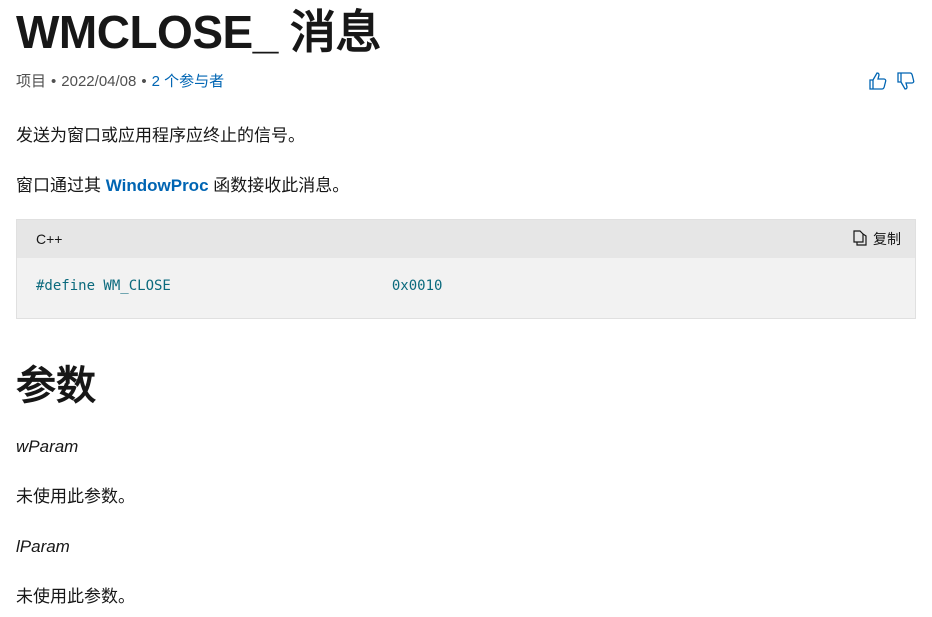 The height and width of the screenshot is (617, 932). Describe the element at coordinates (878, 81) in the screenshot. I see `thumbs-up-icon` at that location.